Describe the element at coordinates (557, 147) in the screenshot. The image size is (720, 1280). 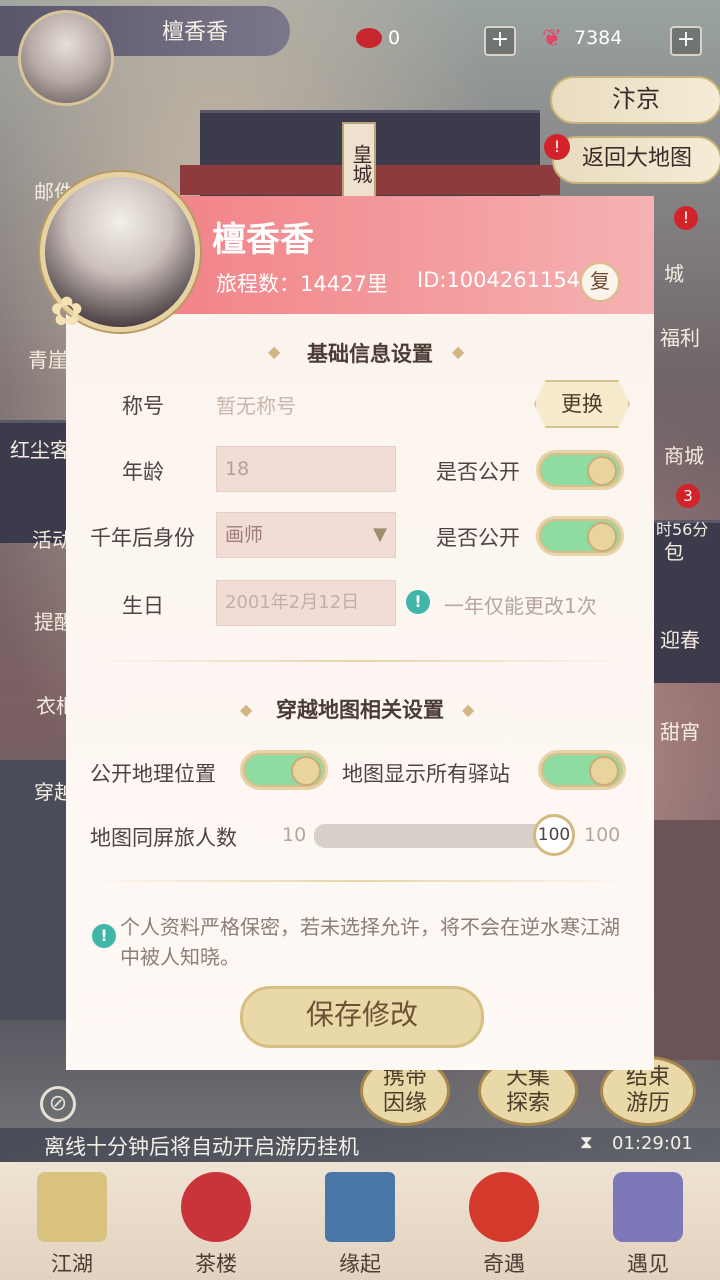
I see `back-map-alert-badge: !` at that location.